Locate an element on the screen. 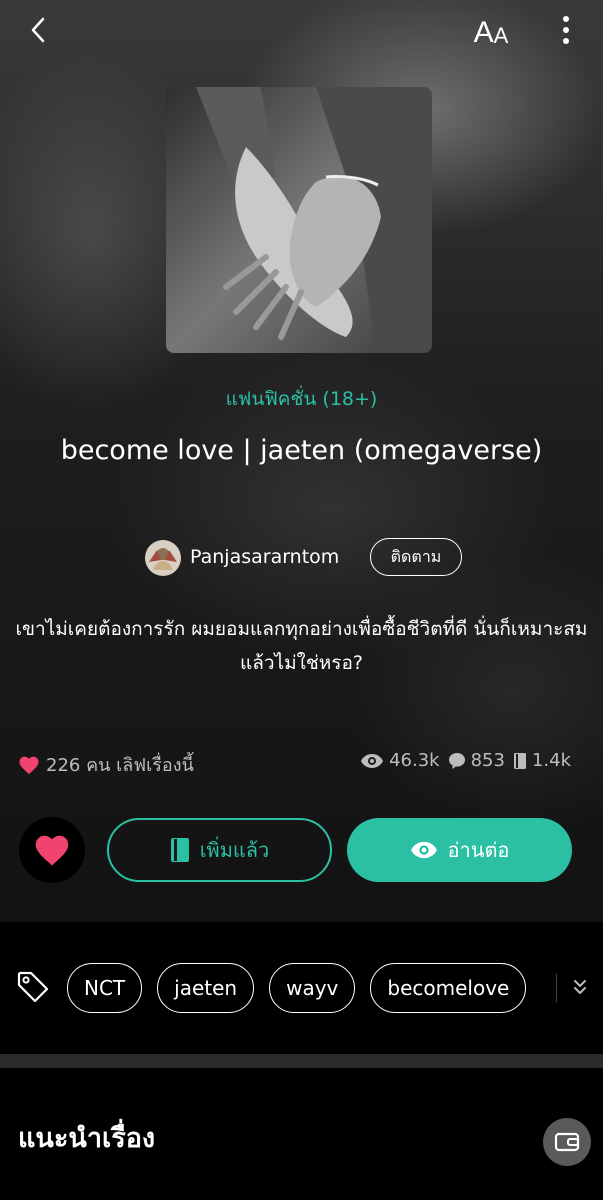  author-avatar is located at coordinates (163, 558).